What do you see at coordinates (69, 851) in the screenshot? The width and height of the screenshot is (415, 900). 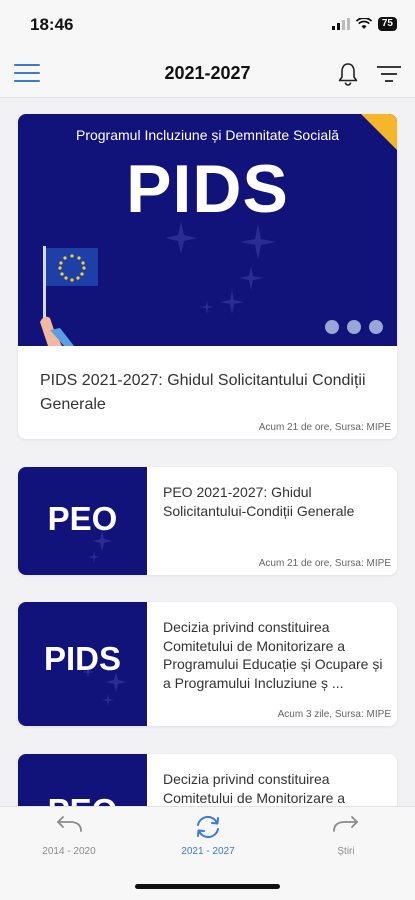 I see `tab-label: 2014 - 2020` at bounding box center [69, 851].